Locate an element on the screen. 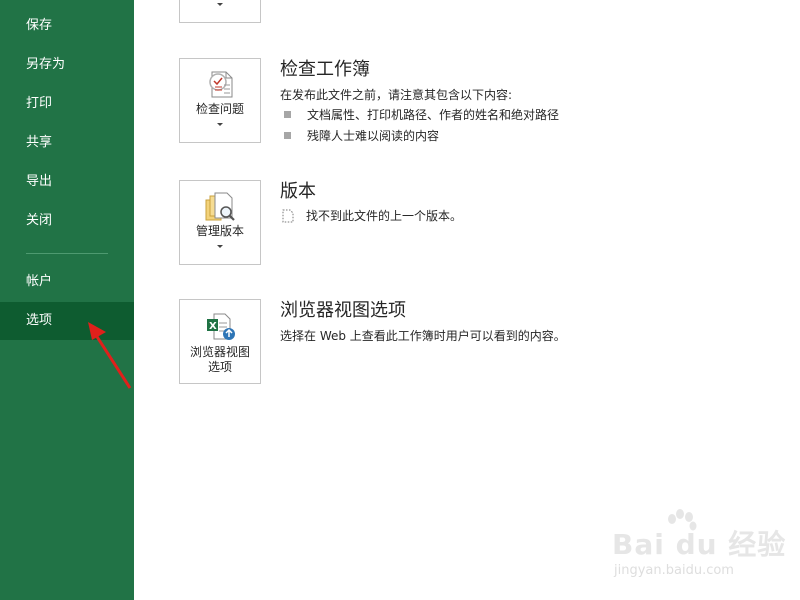  versions-title: 版本 is located at coordinates (298, 191).